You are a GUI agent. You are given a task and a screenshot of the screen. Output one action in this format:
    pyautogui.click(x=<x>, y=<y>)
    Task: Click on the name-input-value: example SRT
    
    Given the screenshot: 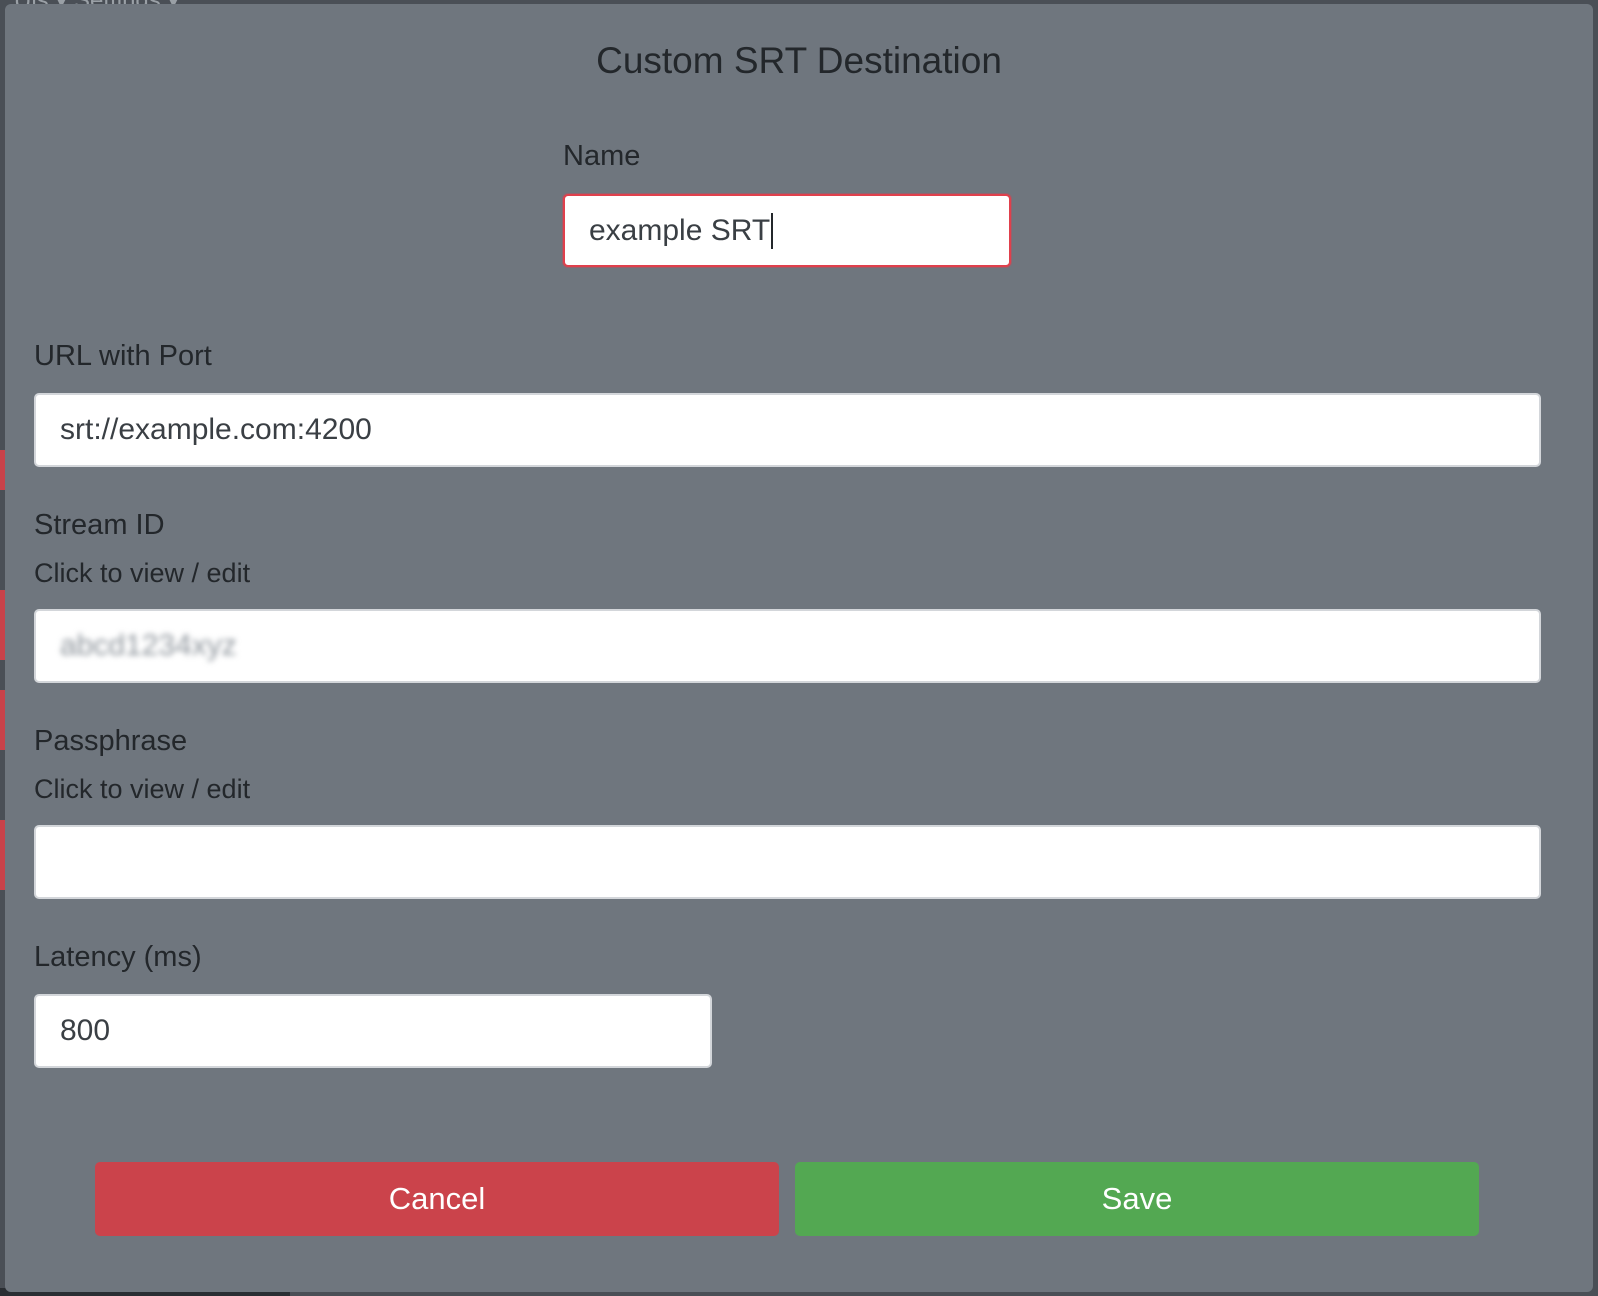 What is the action you would take?
    pyautogui.click(x=680, y=230)
    